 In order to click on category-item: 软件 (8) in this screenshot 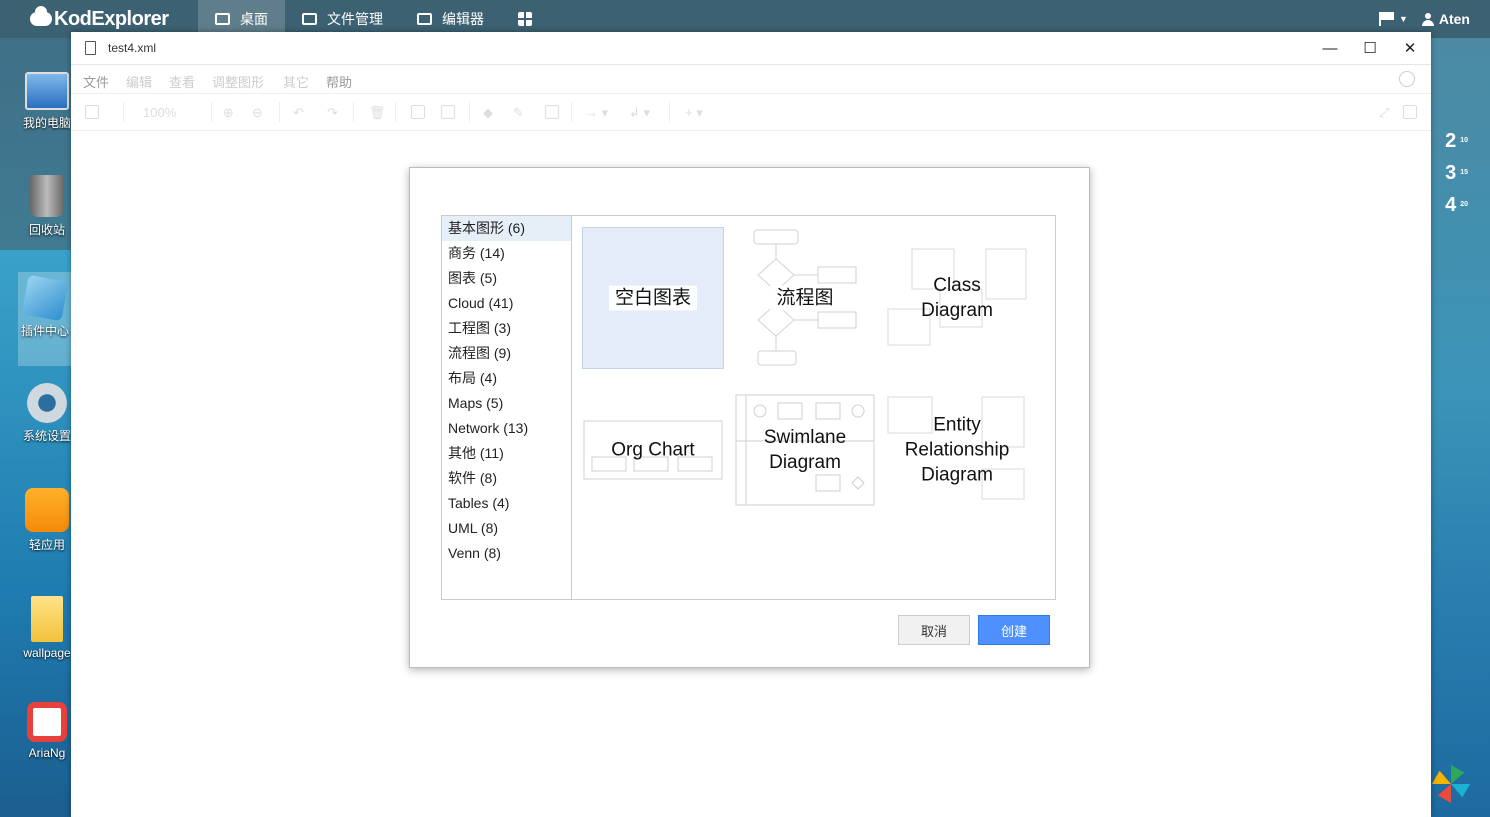, I will do `click(506, 478)`.